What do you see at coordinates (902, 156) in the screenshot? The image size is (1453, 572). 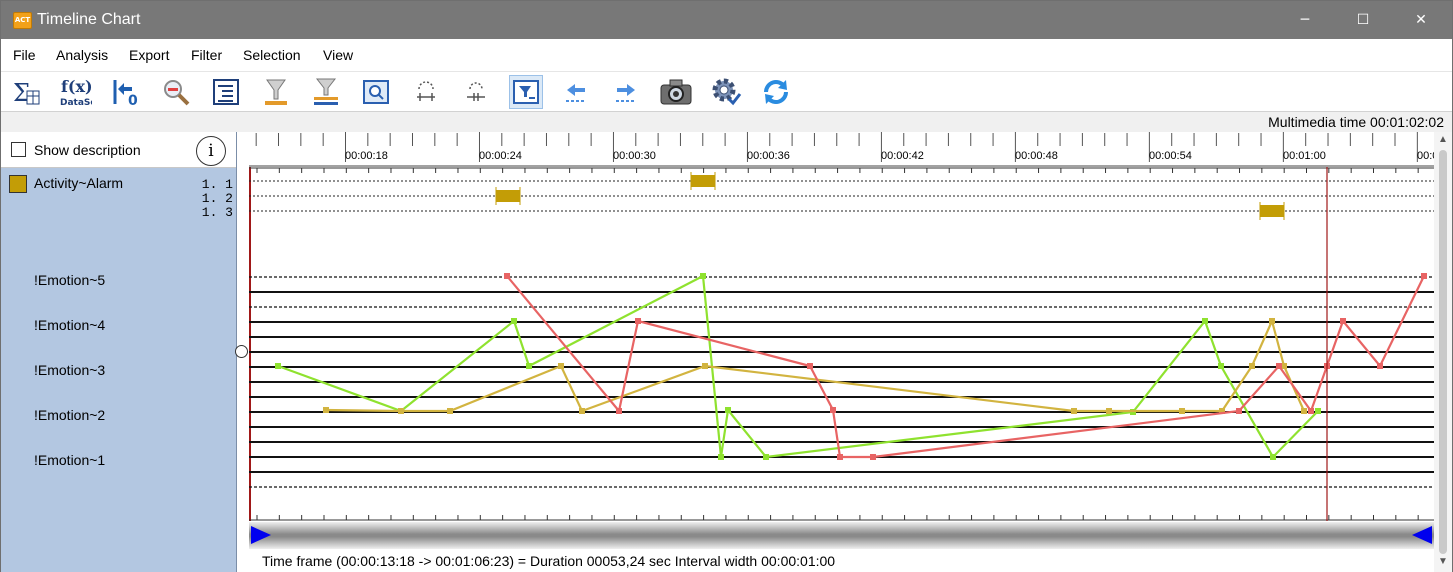 I see `ruler-label: 00:00:42` at bounding box center [902, 156].